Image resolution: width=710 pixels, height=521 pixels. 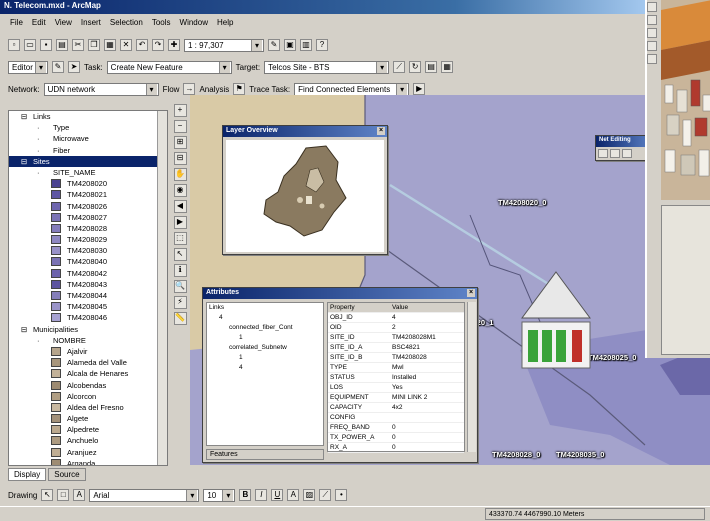 What do you see at coordinates (88, 239) in the screenshot?
I see `toc-row: TM4208029` at bounding box center [88, 239].